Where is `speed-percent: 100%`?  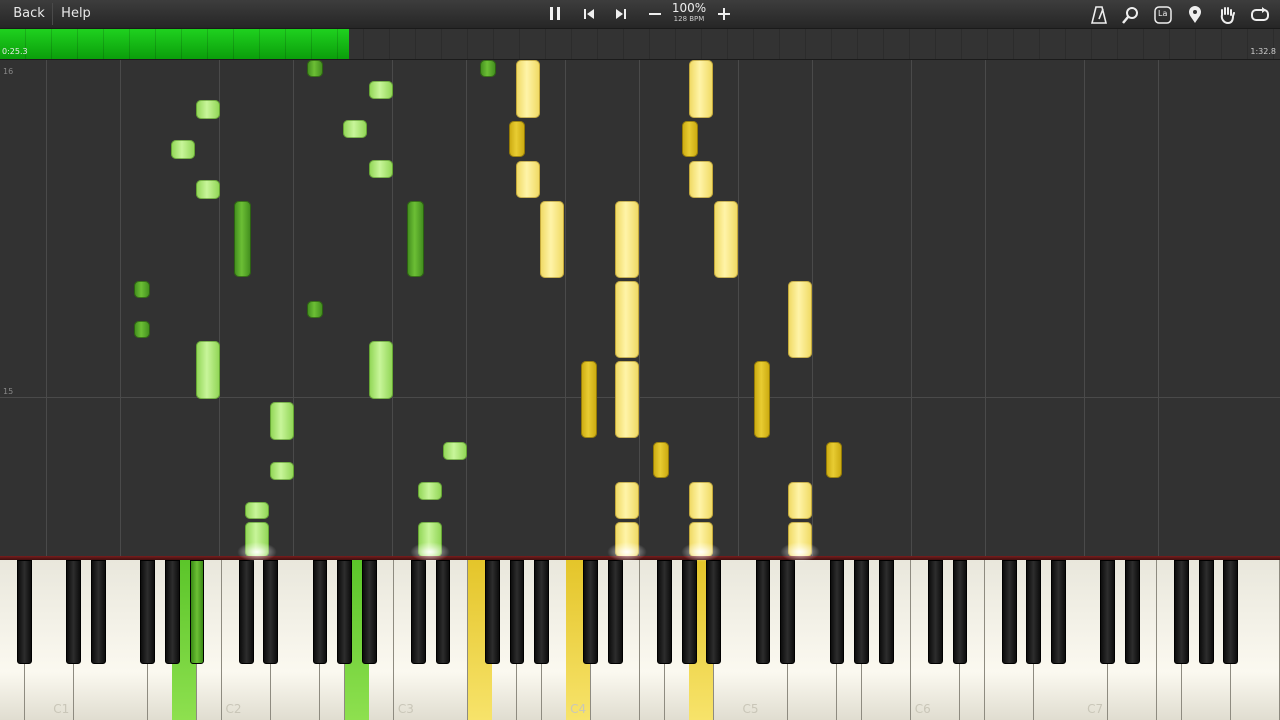 speed-percent: 100% is located at coordinates (689, 8).